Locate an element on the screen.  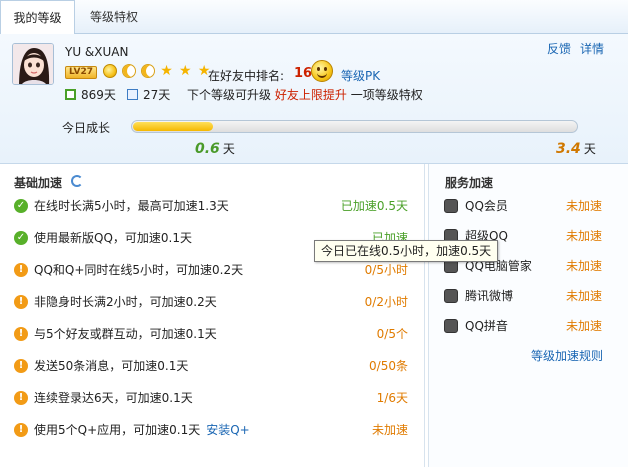
service-item: 腾讯微博 未加速 is located at coordinates (529, 296).